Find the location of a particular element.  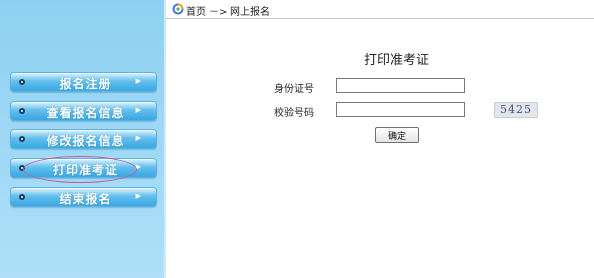

confirm-button: 确定 is located at coordinates (397, 135).